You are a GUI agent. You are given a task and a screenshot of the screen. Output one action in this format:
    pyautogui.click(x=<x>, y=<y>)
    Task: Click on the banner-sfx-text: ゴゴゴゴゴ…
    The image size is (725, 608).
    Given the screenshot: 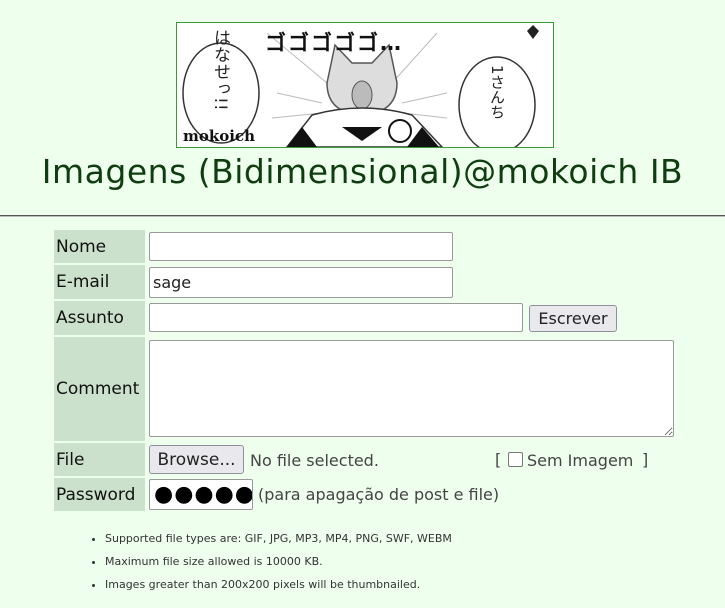 What is the action you would take?
    pyautogui.click(x=334, y=43)
    